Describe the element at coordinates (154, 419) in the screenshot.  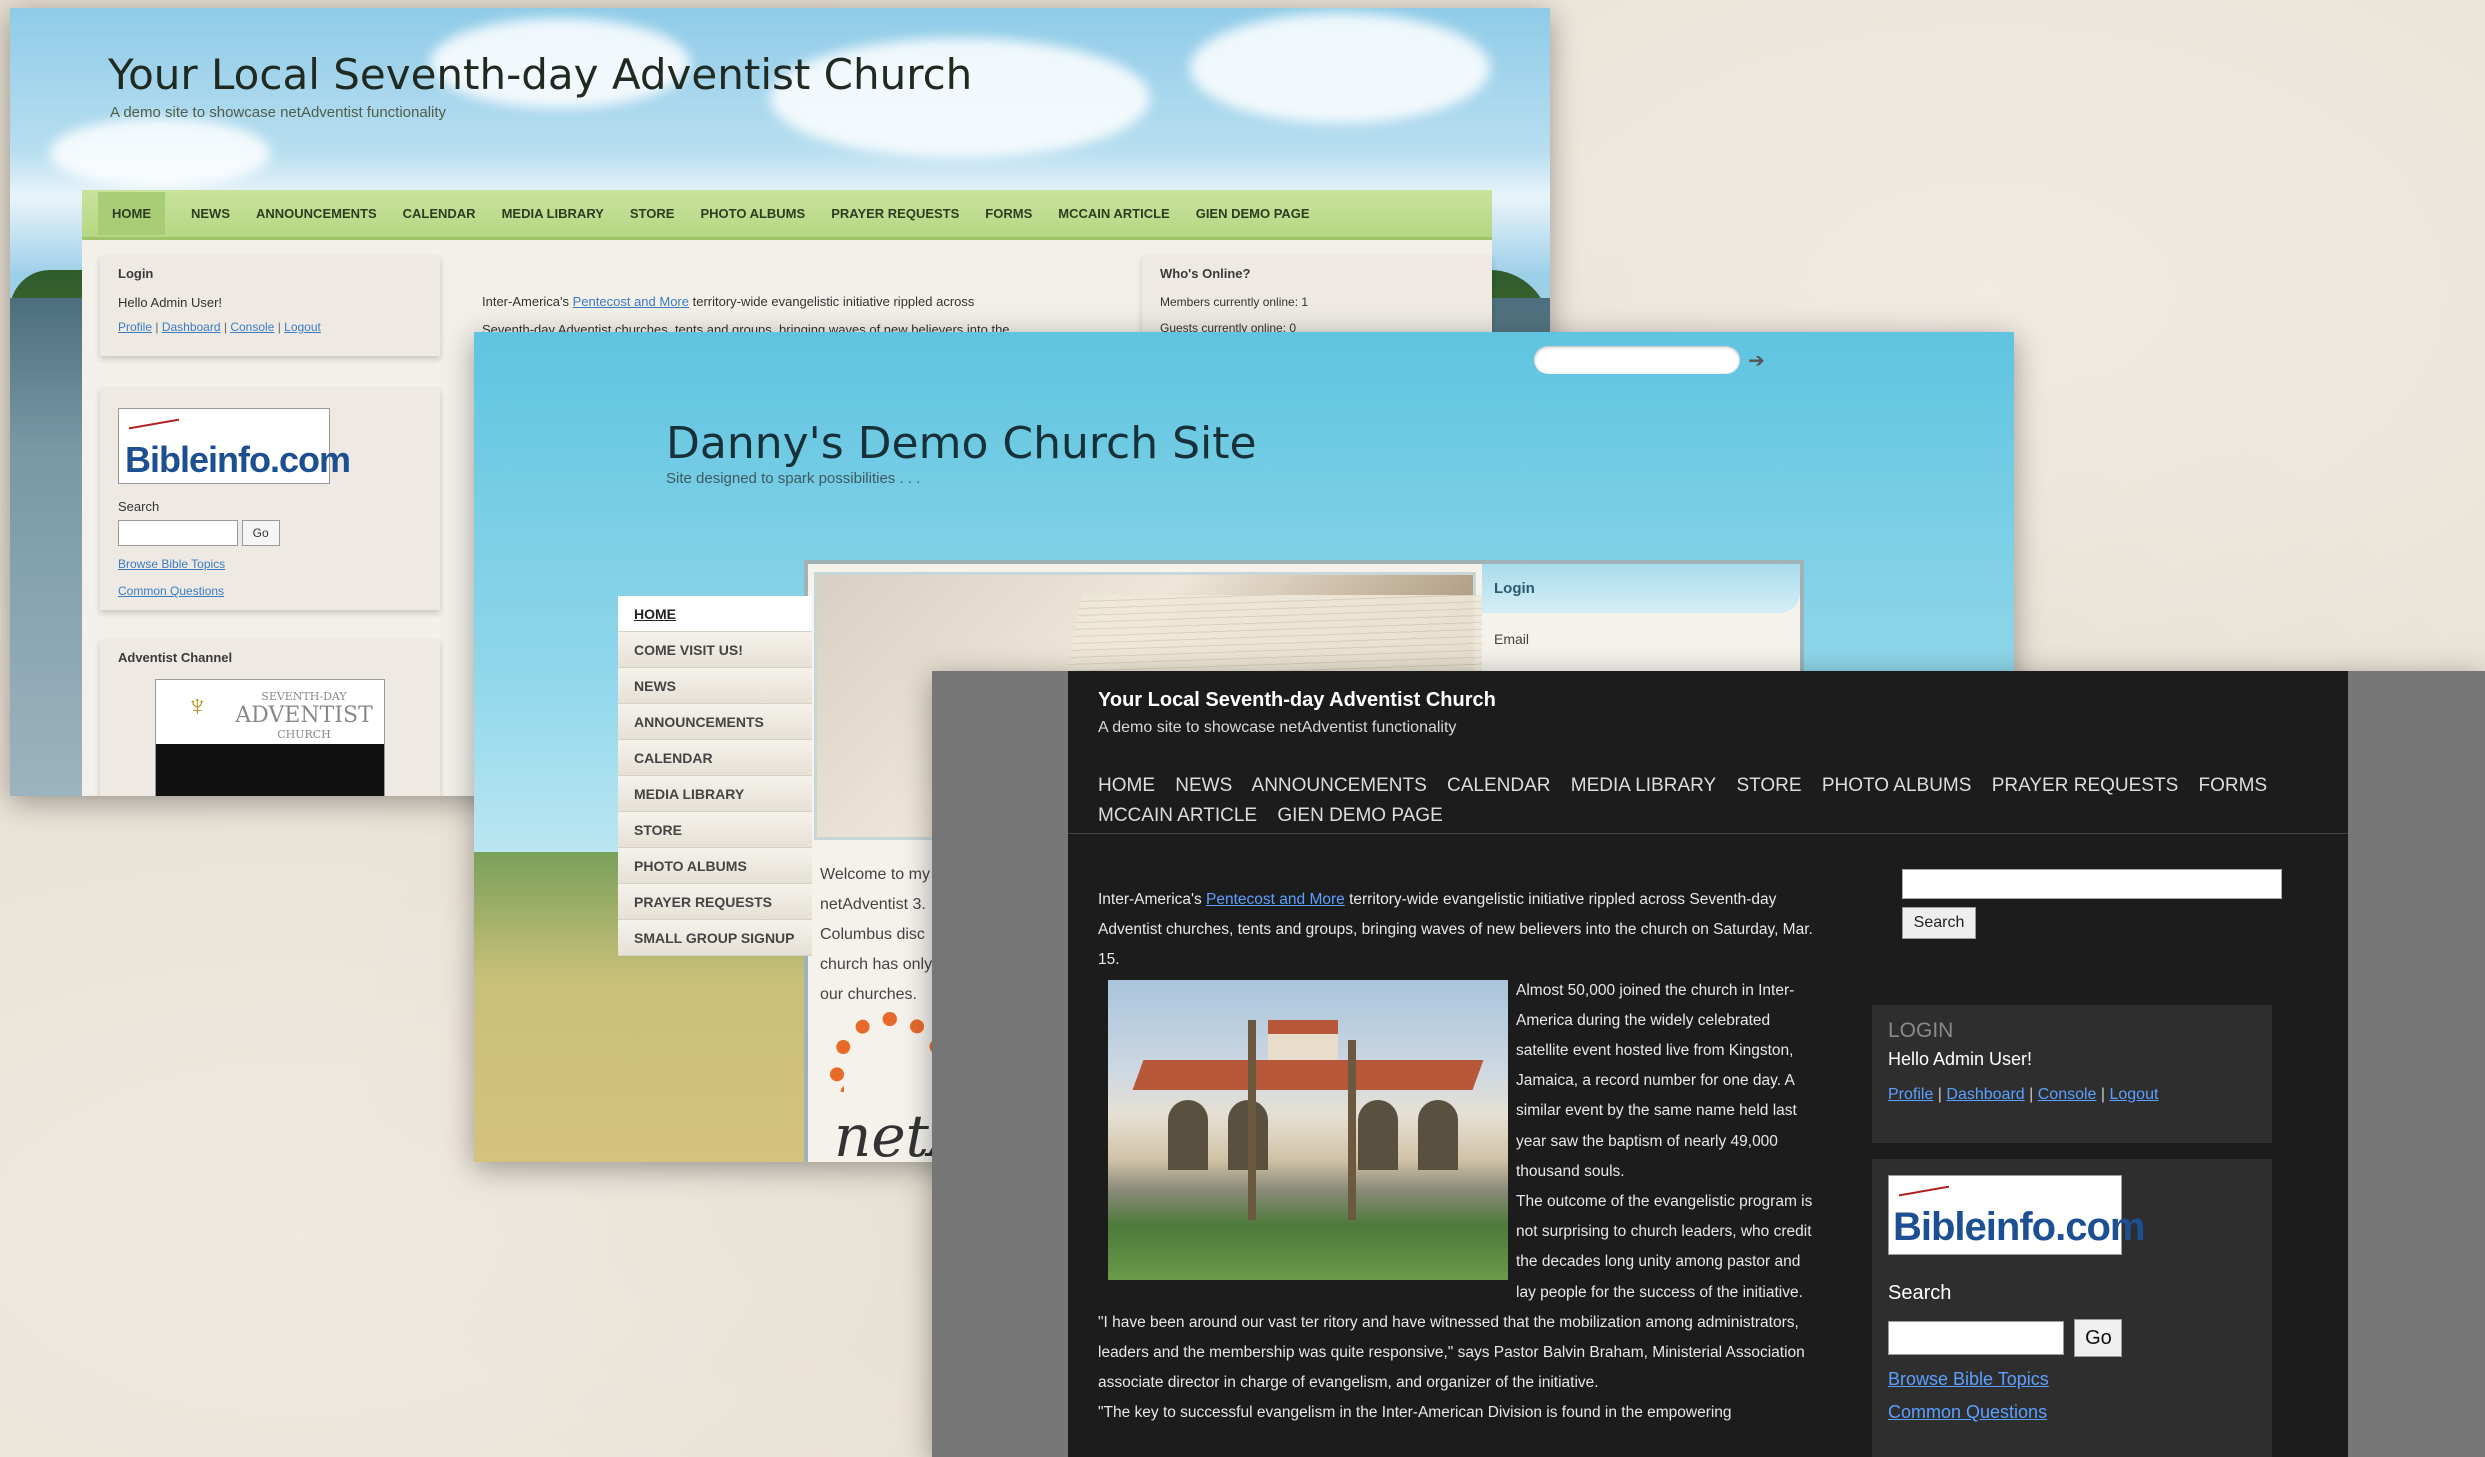
I see `bibleinfo-dots-icon` at that location.